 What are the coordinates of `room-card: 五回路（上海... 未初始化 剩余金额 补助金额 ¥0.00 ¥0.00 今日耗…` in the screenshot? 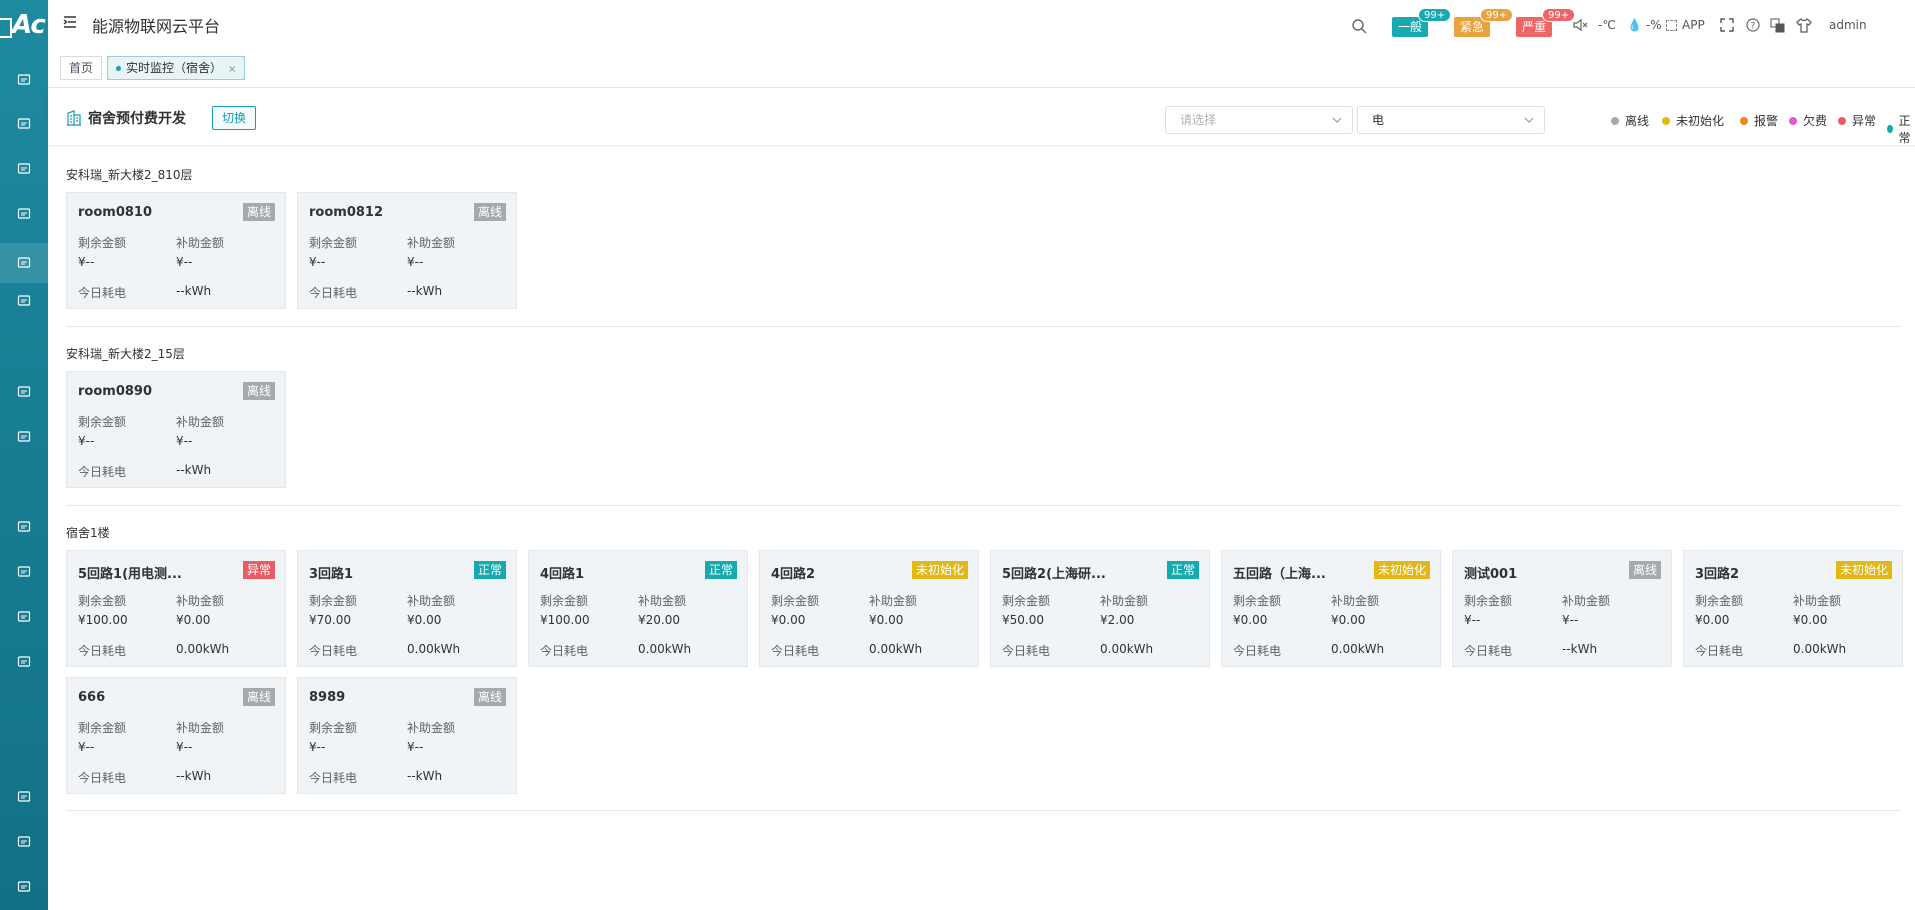 It's located at (1331, 608).